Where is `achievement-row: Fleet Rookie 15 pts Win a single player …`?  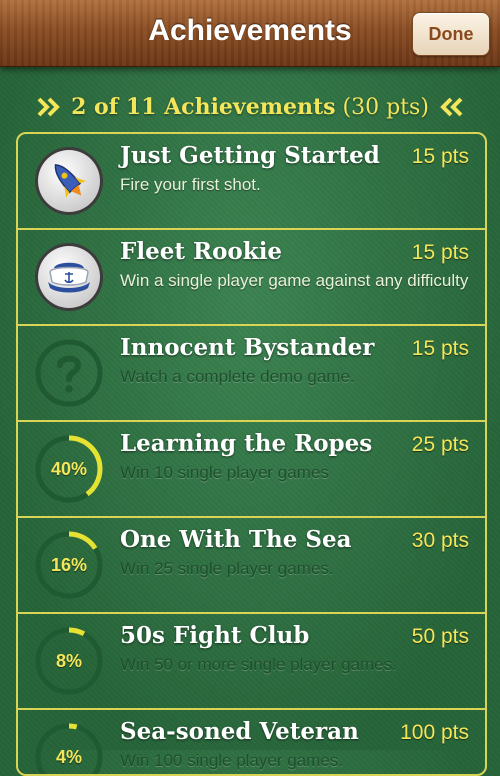
achievement-row: Fleet Rookie 15 pts Win a single player … is located at coordinates (251, 278).